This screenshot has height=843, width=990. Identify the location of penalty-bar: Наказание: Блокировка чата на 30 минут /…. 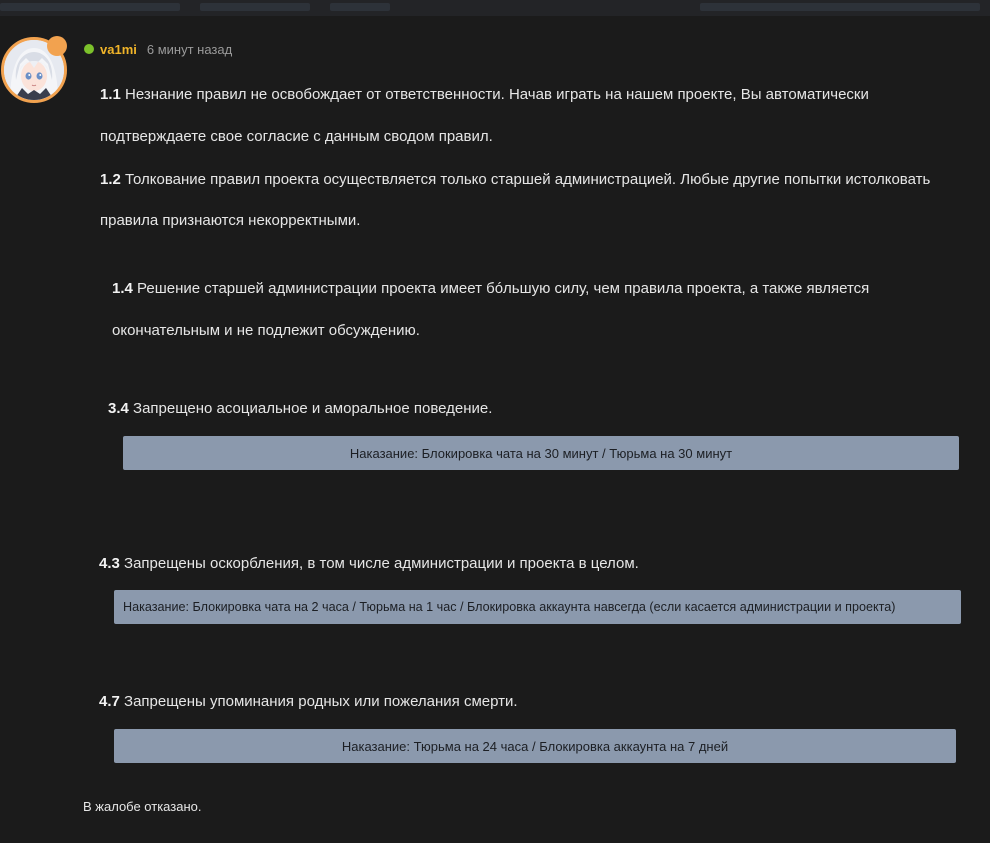
(541, 453).